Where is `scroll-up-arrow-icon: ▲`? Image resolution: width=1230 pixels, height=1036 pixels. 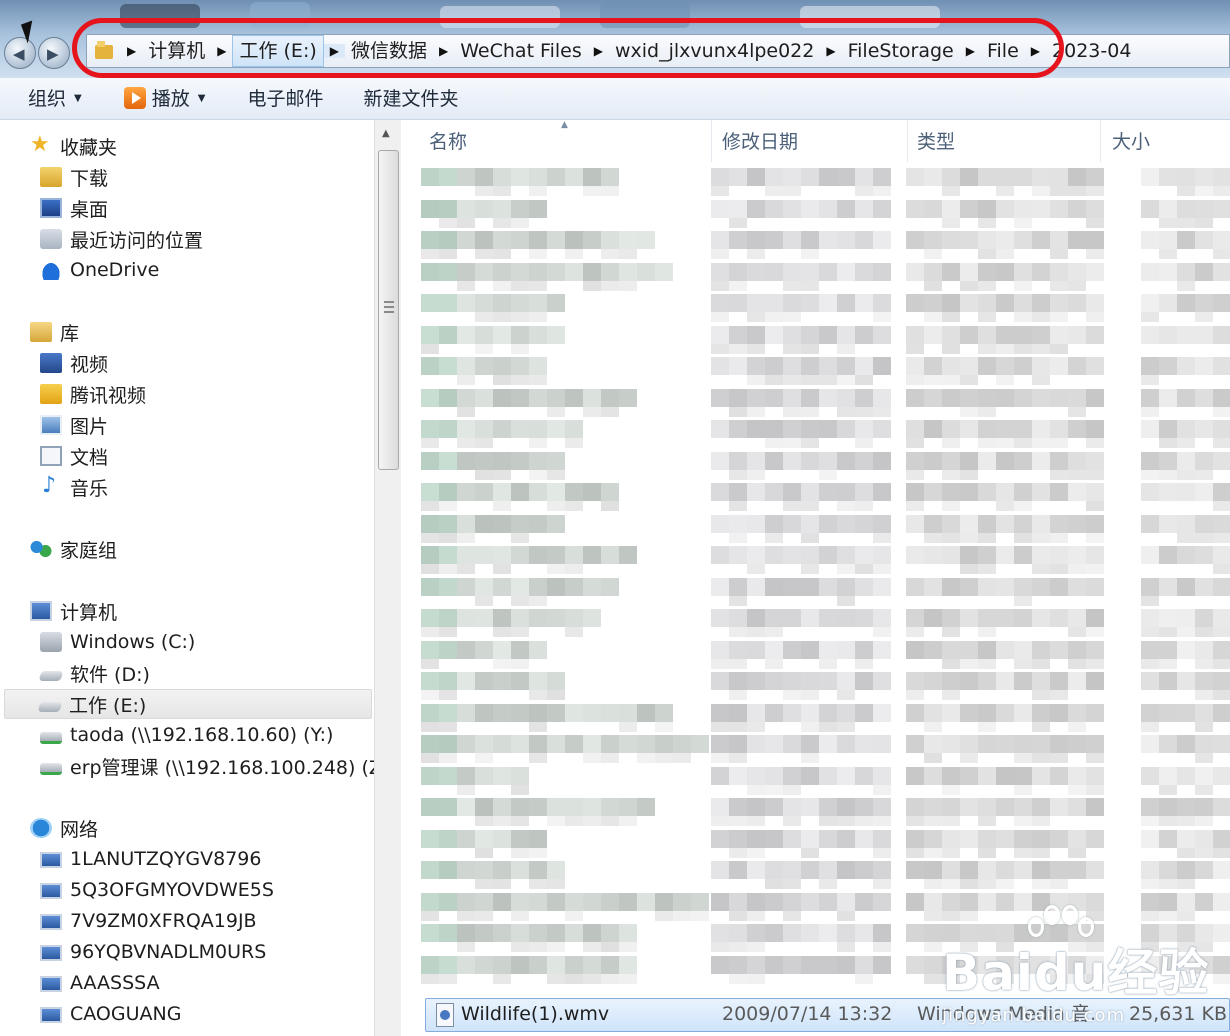 scroll-up-arrow-icon: ▲ is located at coordinates (386, 133).